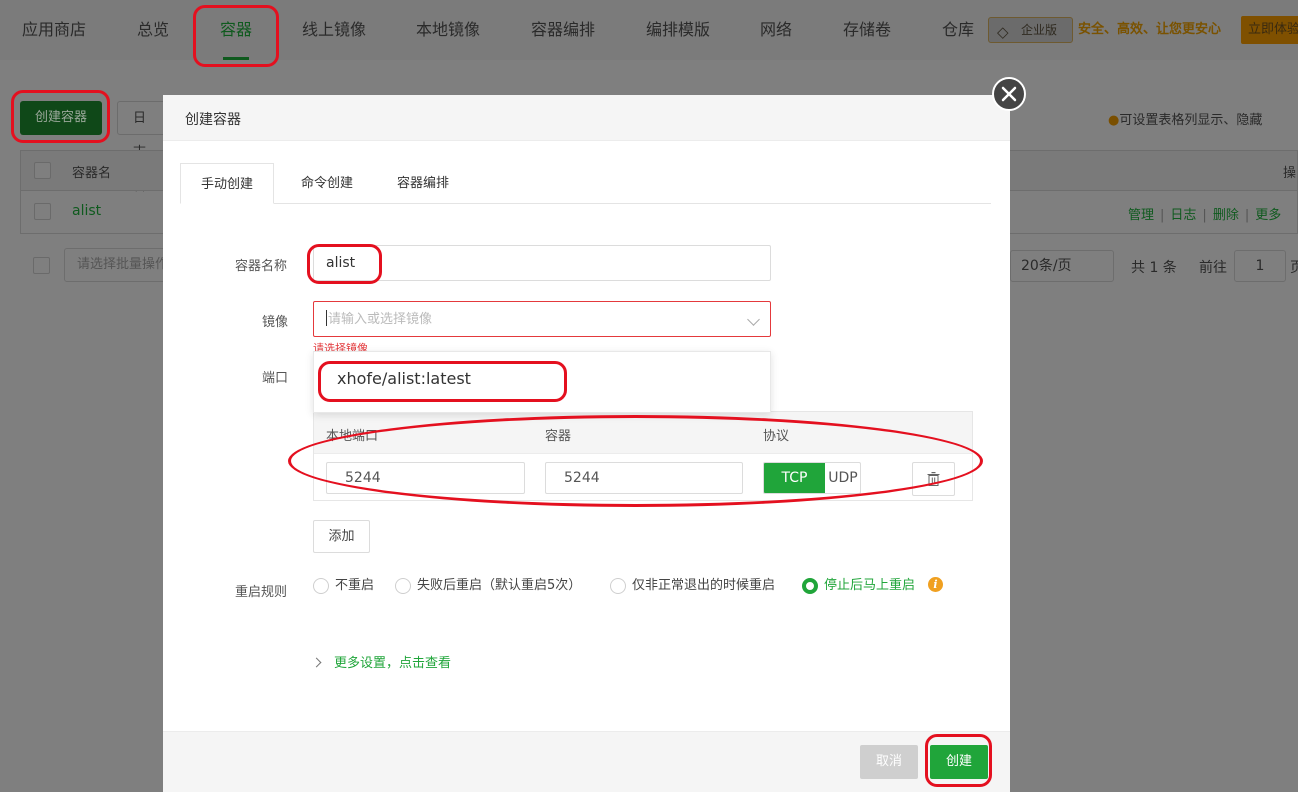  I want to click on more-link: 更多, so click(1268, 215).